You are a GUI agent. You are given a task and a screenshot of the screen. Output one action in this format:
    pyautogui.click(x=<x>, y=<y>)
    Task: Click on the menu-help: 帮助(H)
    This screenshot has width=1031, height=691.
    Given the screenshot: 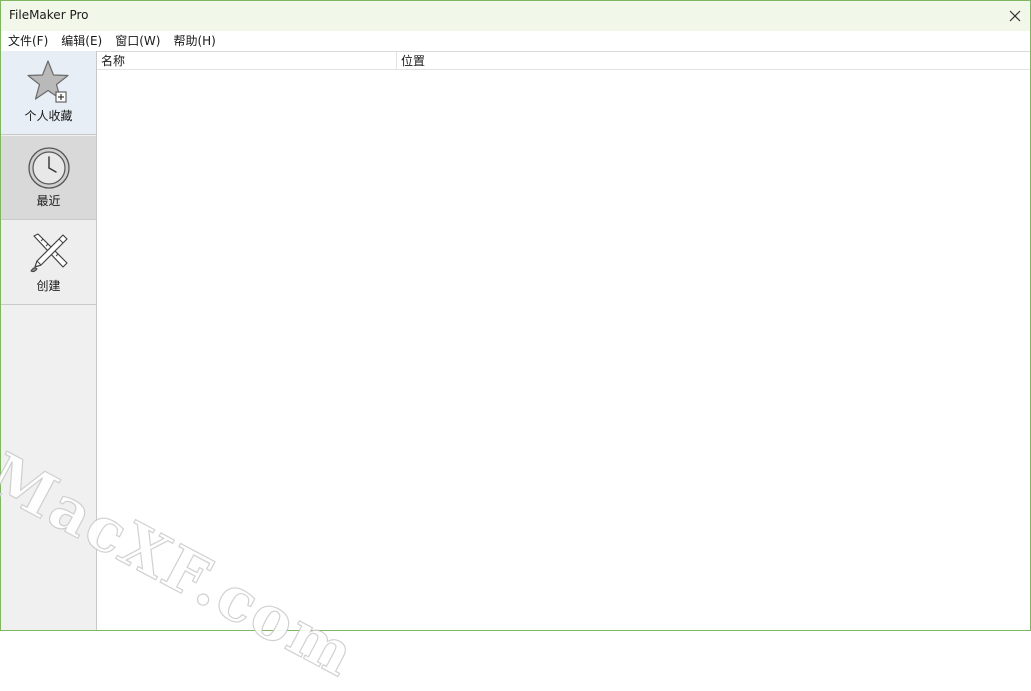 What is the action you would take?
    pyautogui.click(x=193, y=41)
    